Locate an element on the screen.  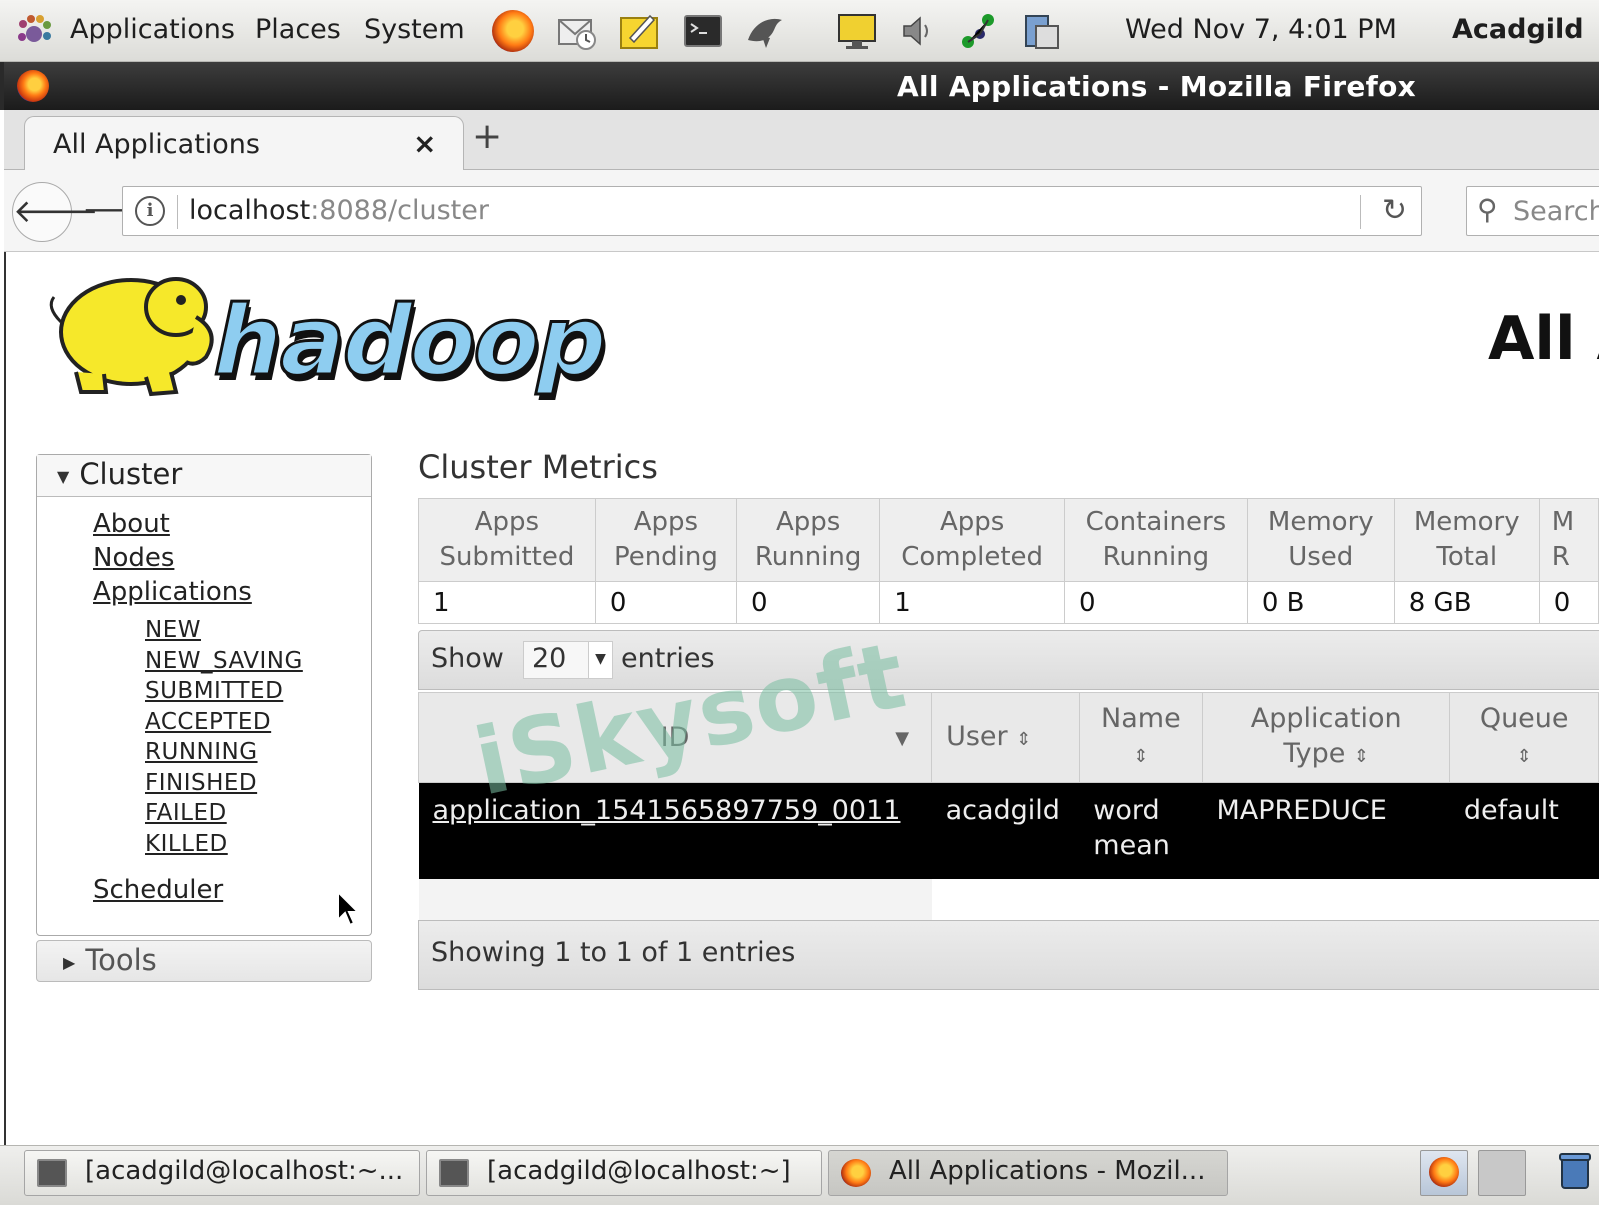
tab-bar: All Applications × + is located at coordinates (801, 140).